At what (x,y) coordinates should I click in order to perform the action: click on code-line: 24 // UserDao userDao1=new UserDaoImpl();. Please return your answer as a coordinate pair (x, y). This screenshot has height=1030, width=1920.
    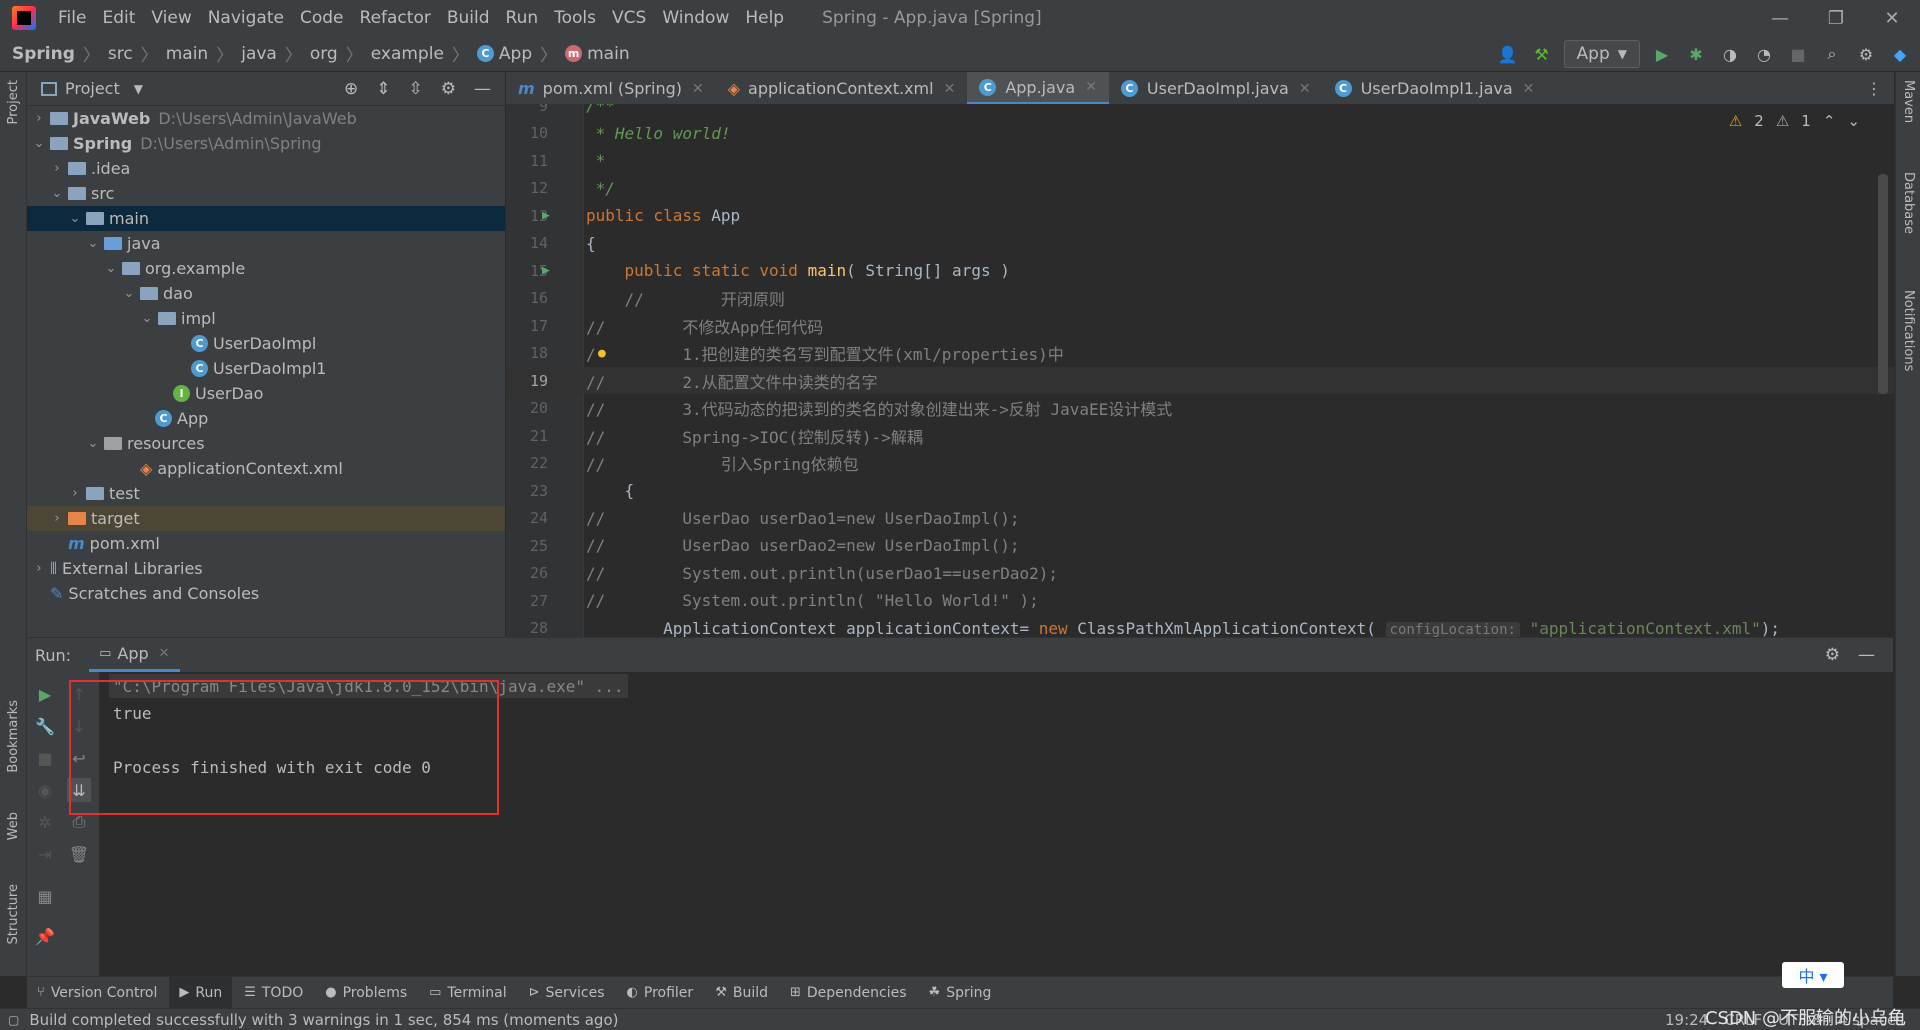
    Looking at the image, I should click on (1200, 518).